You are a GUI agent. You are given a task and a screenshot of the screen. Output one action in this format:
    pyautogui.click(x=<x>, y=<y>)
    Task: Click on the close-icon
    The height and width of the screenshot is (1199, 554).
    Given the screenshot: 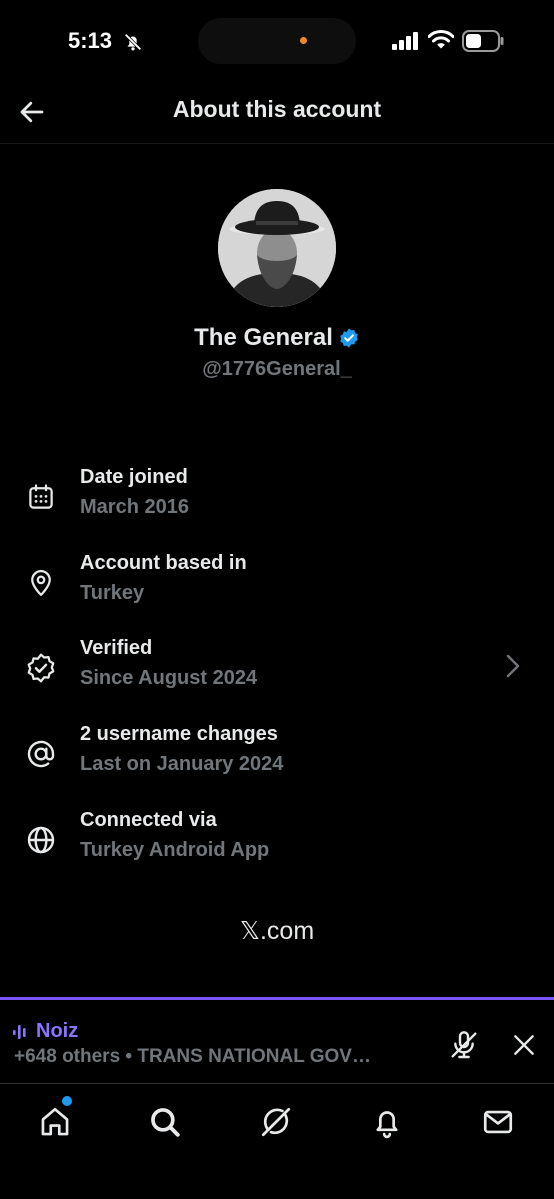 What is the action you would take?
    pyautogui.click(x=524, y=1045)
    